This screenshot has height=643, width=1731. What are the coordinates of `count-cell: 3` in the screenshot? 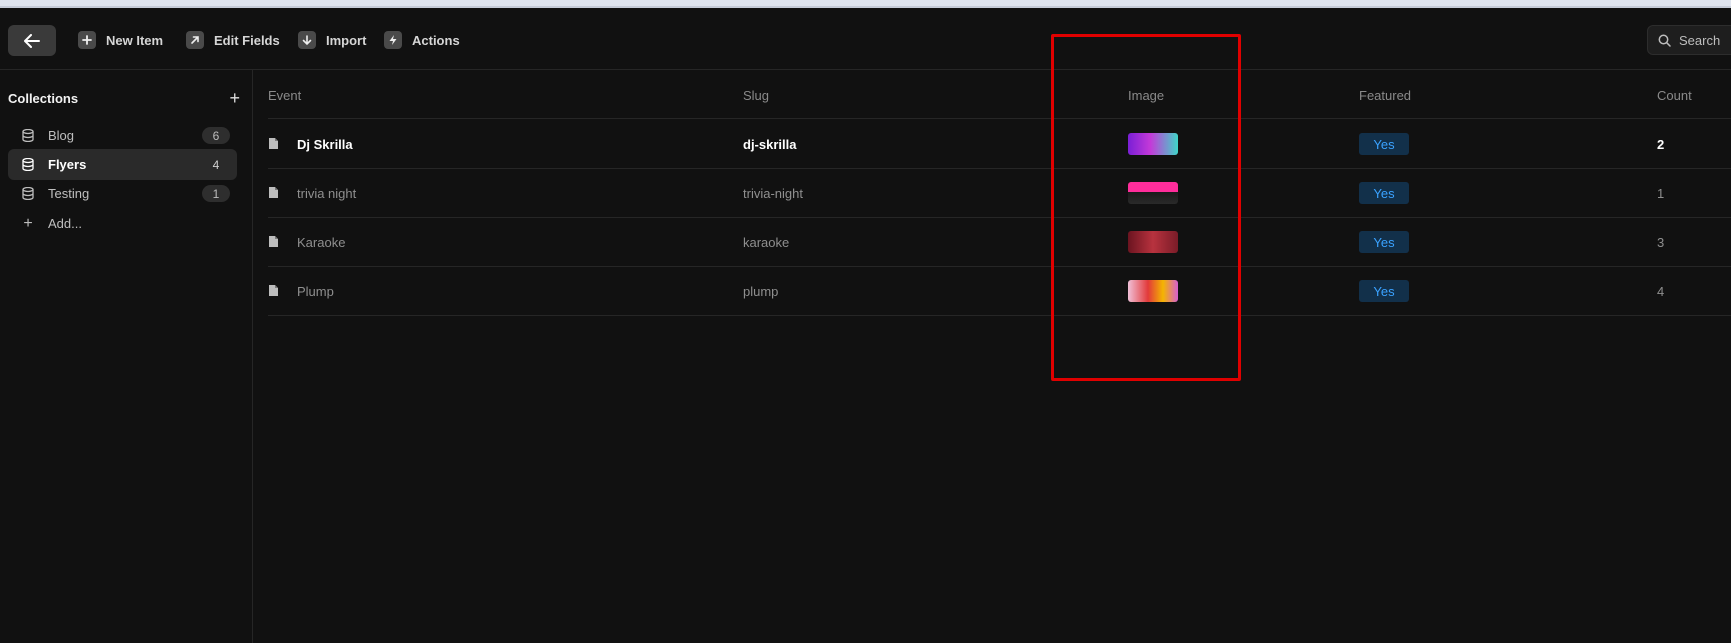 It's located at (1661, 242).